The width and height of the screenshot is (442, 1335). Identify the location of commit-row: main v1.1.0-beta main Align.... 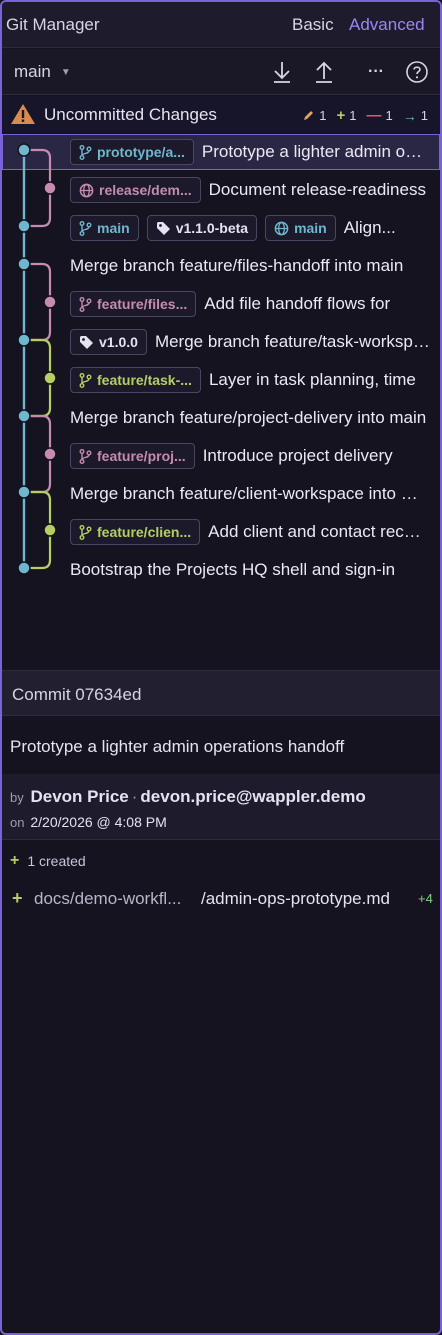
(221, 228).